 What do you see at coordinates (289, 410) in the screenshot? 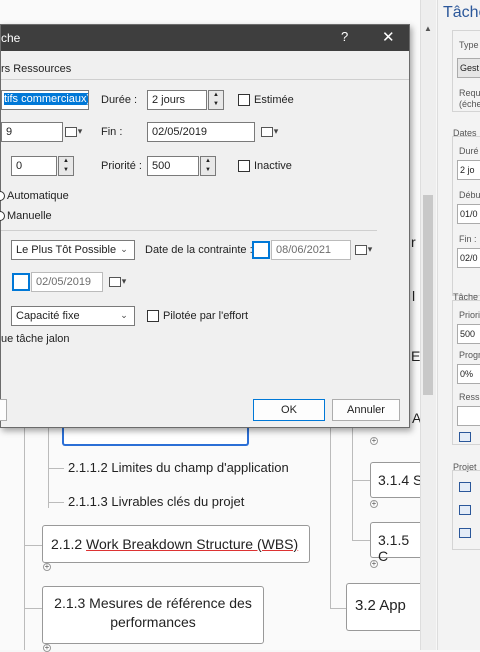
I see `ok-button: OK` at bounding box center [289, 410].